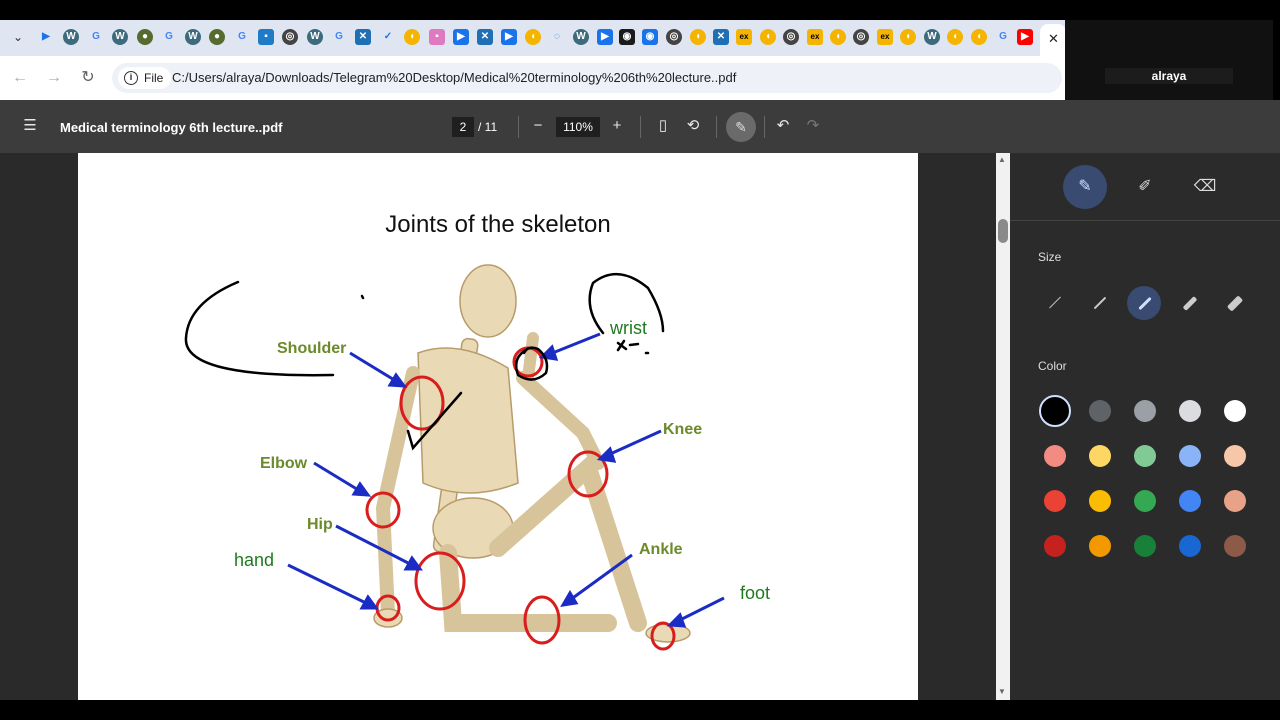 Image resolution: width=1280 pixels, height=720 pixels. Describe the element at coordinates (663, 126) in the screenshot. I see `fit-page-icon: ▯` at that location.